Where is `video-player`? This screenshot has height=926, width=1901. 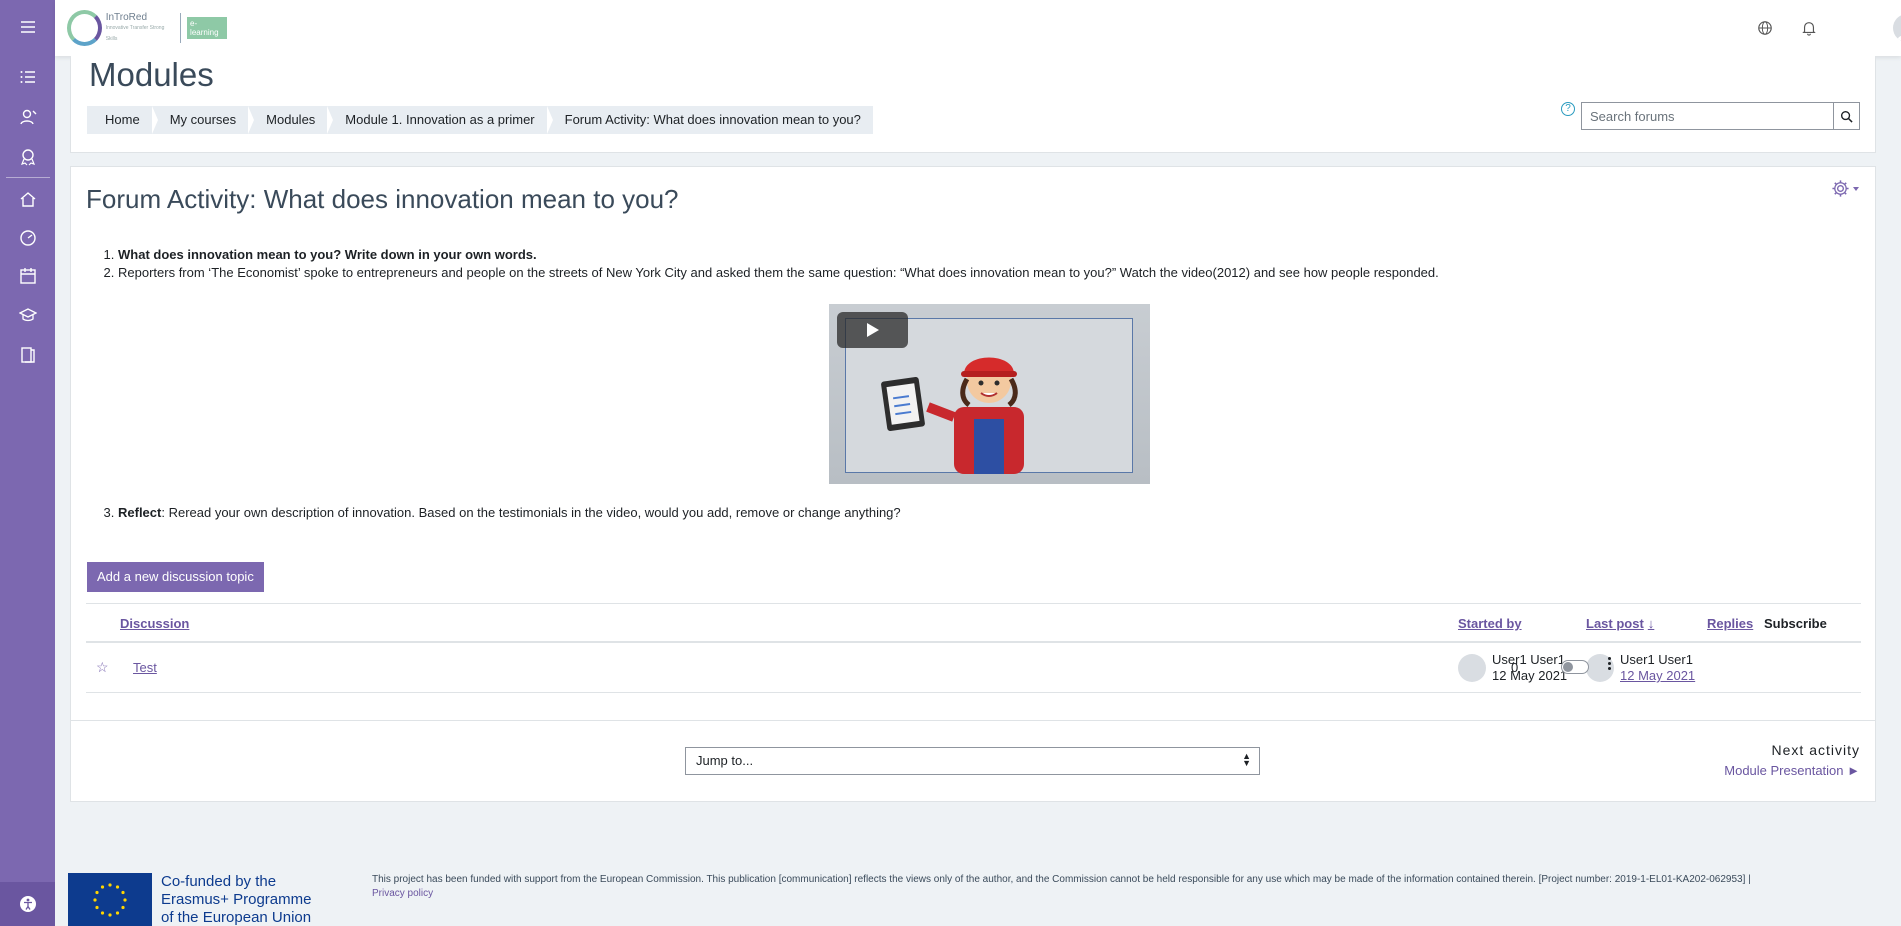 video-player is located at coordinates (989, 394).